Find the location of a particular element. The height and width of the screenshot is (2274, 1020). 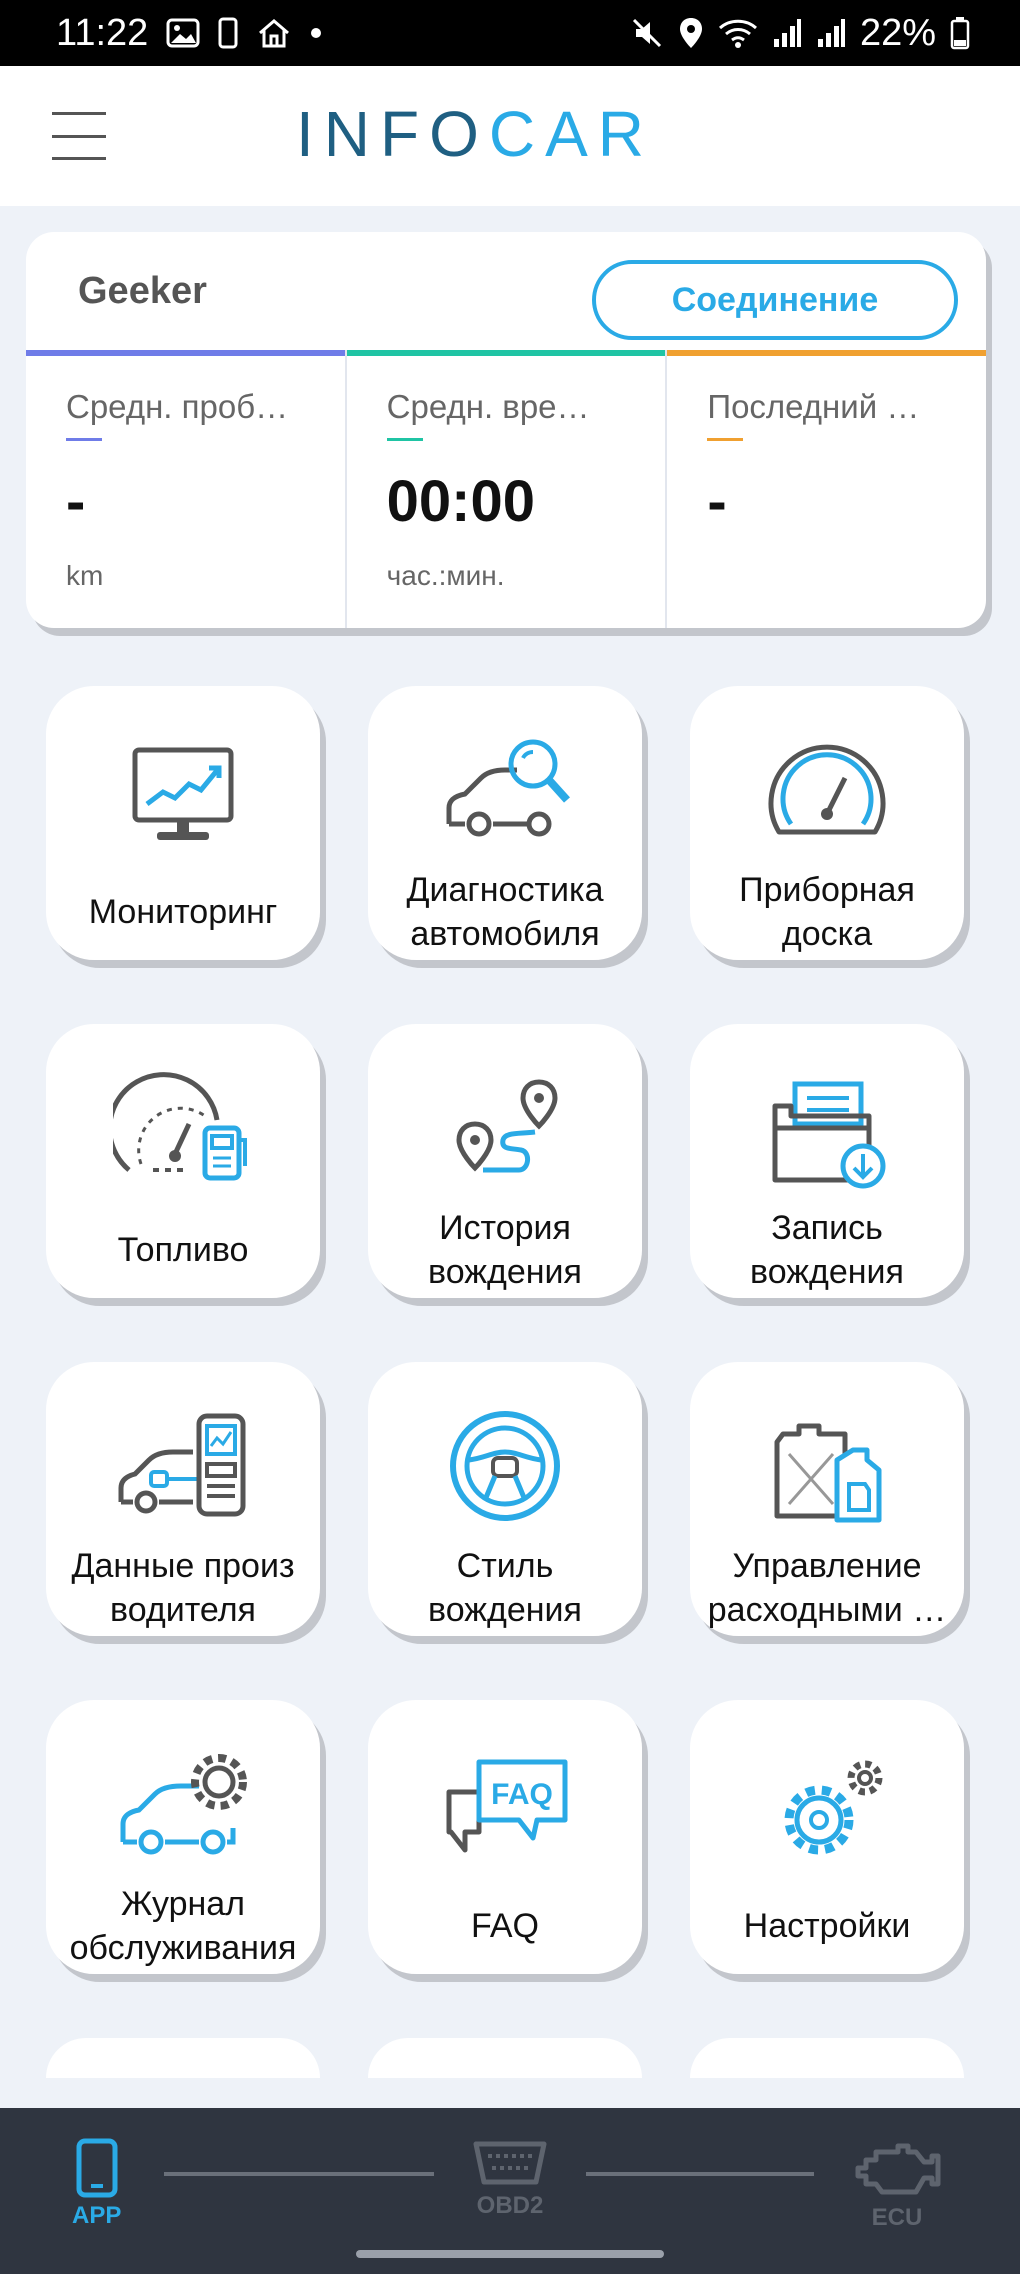

mute-icon is located at coordinates (647, 33).